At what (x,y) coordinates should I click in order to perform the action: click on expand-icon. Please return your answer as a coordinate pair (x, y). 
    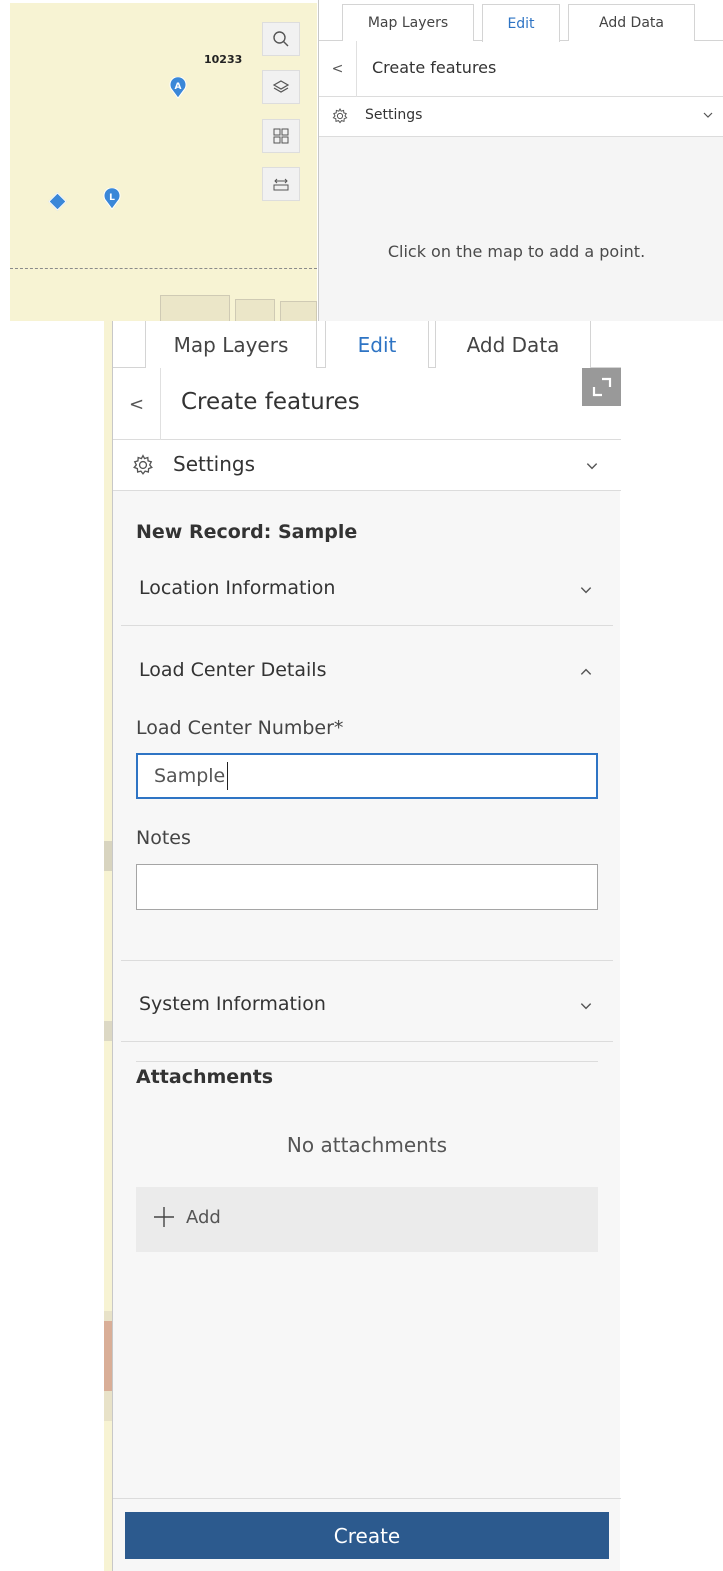
    Looking at the image, I should click on (601, 387).